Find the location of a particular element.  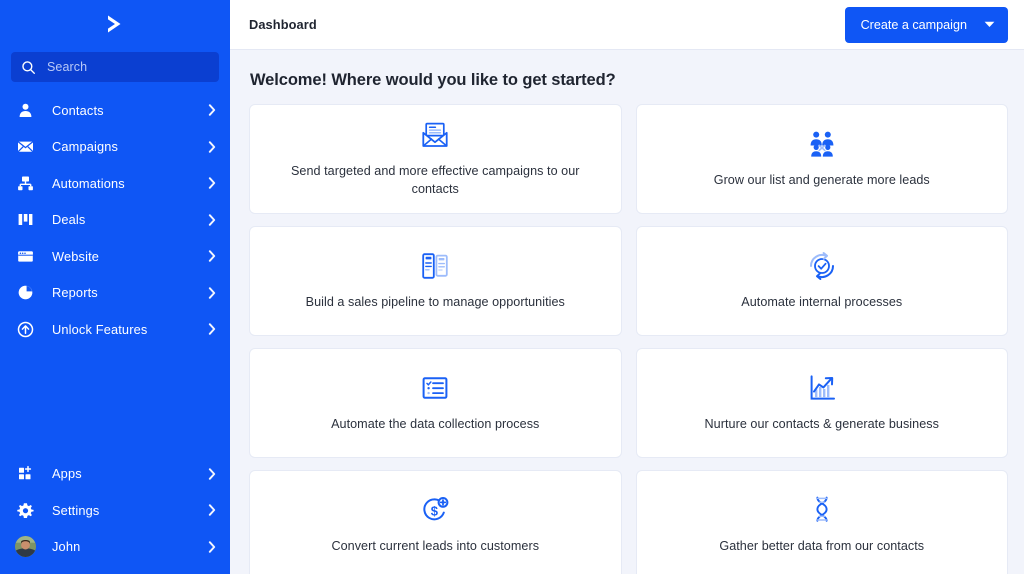

getting-started-card: Nurture our contacts & generate business is located at coordinates (821, 403).